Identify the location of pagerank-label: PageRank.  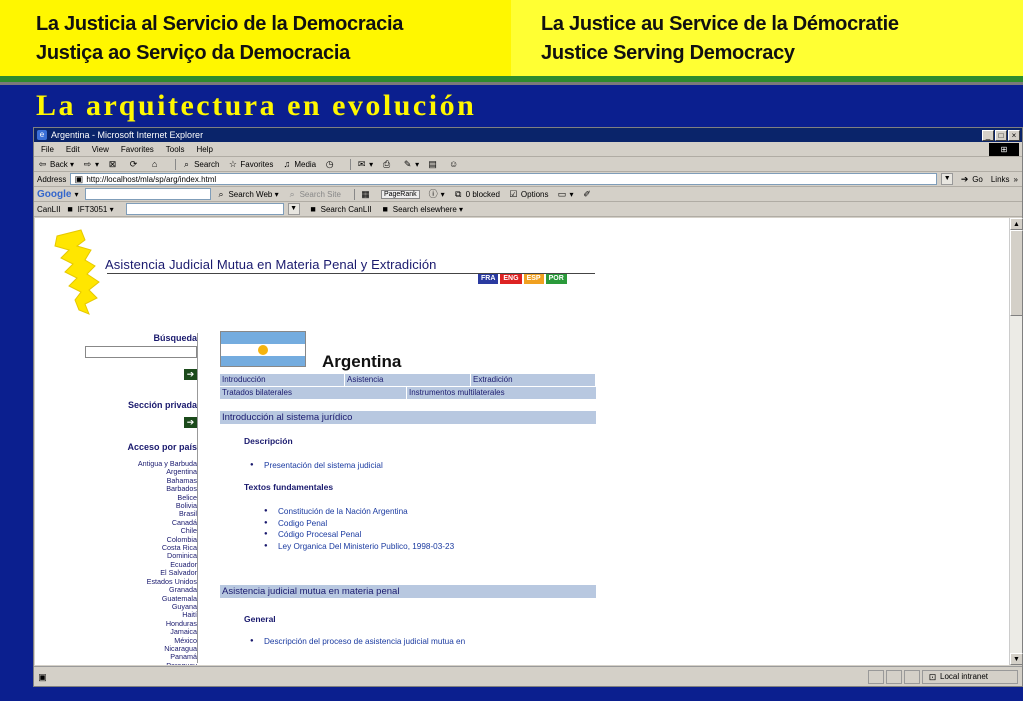
(400, 194).